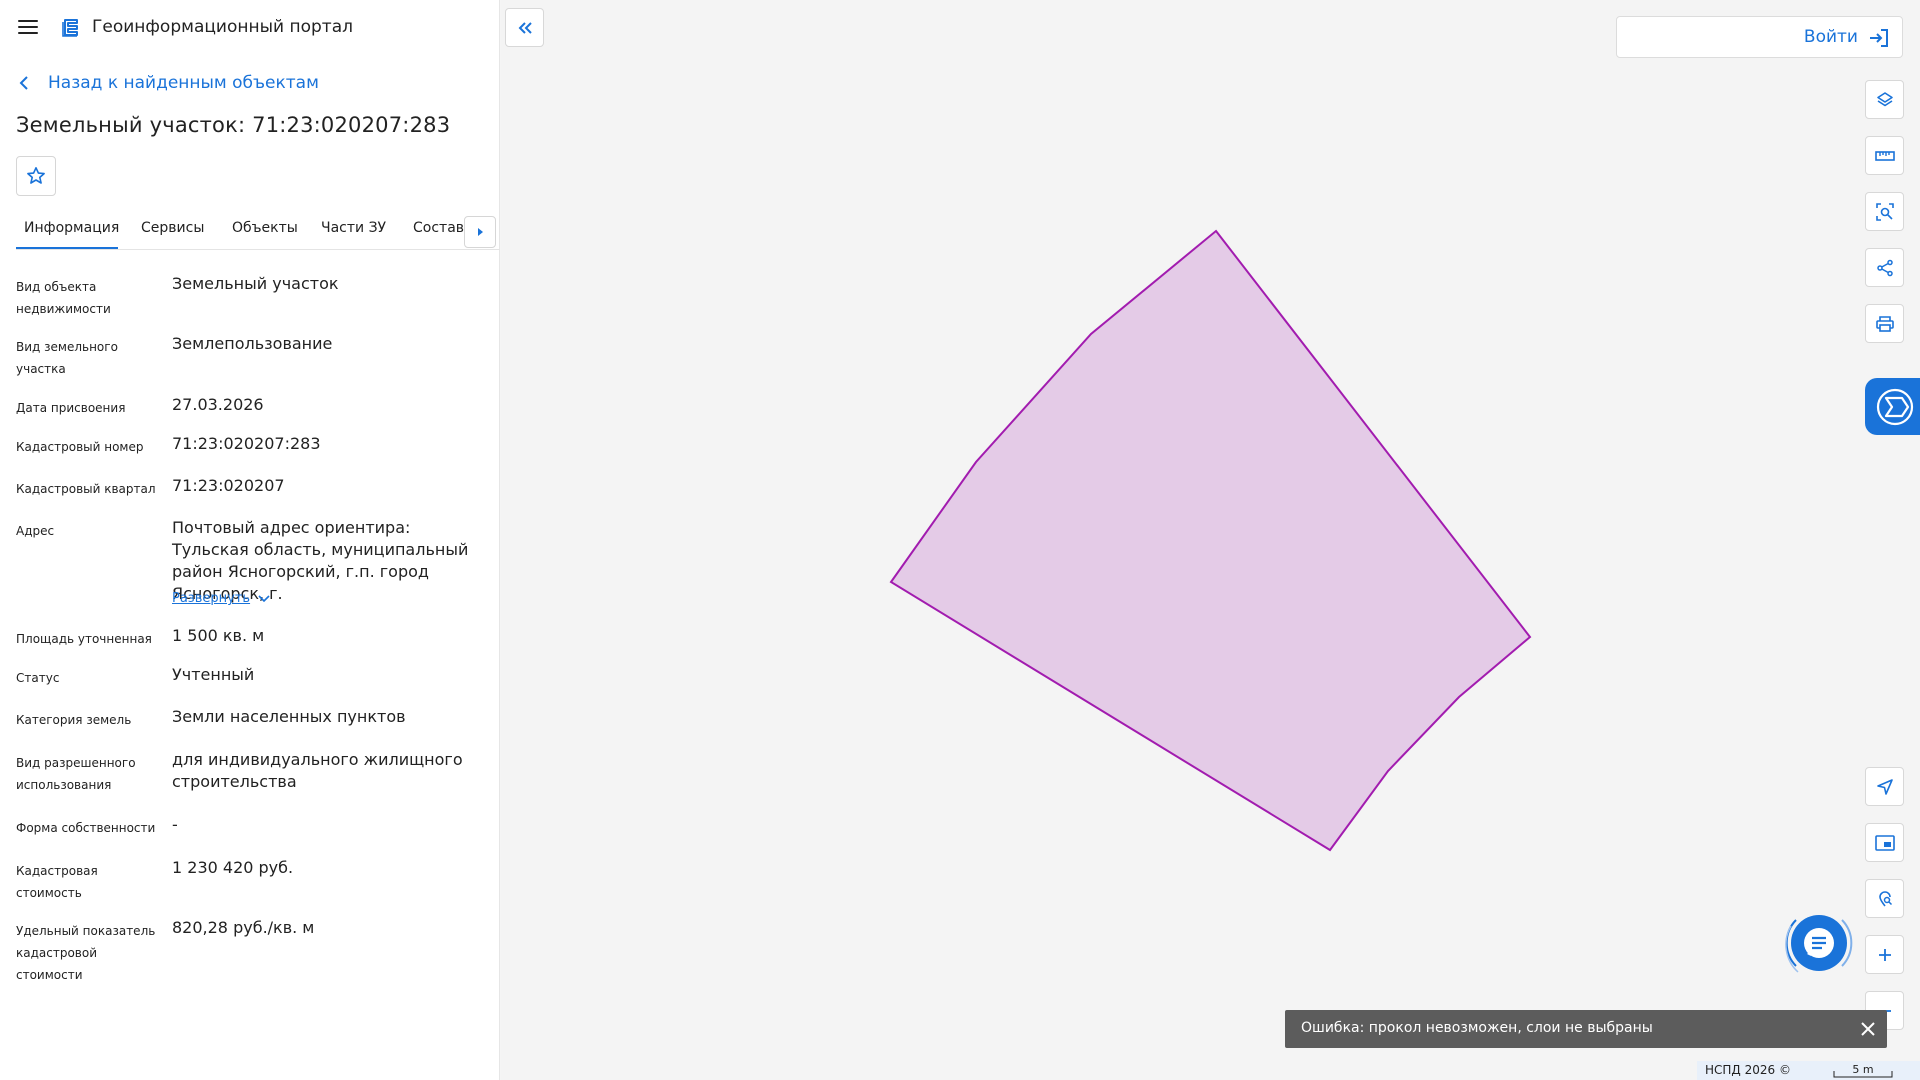 This screenshot has height=1080, width=1920. Describe the element at coordinates (57, 882) in the screenshot. I see `property-label: Кадастровая стоимость` at that location.